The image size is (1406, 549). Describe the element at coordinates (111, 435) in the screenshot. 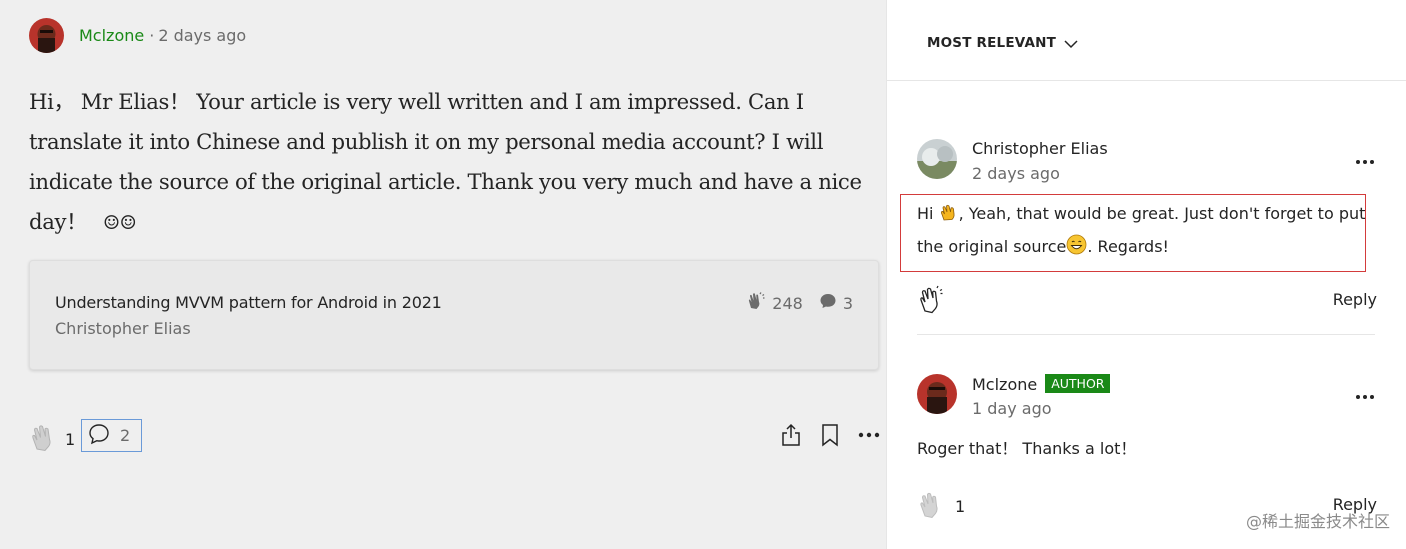

I see `responses-button: 2` at that location.